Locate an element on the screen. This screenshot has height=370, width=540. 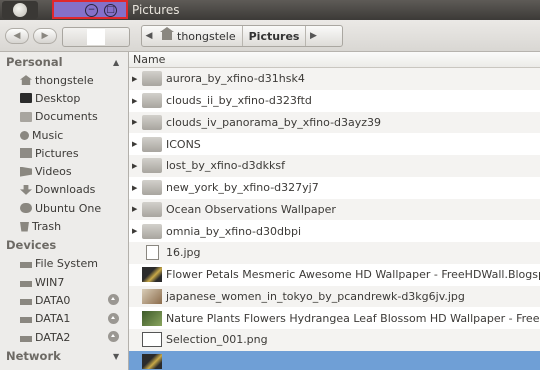
toolbar: ◀ ▶ ◀ thongstele Pictures ▶ is located at coordinates (270, 36).